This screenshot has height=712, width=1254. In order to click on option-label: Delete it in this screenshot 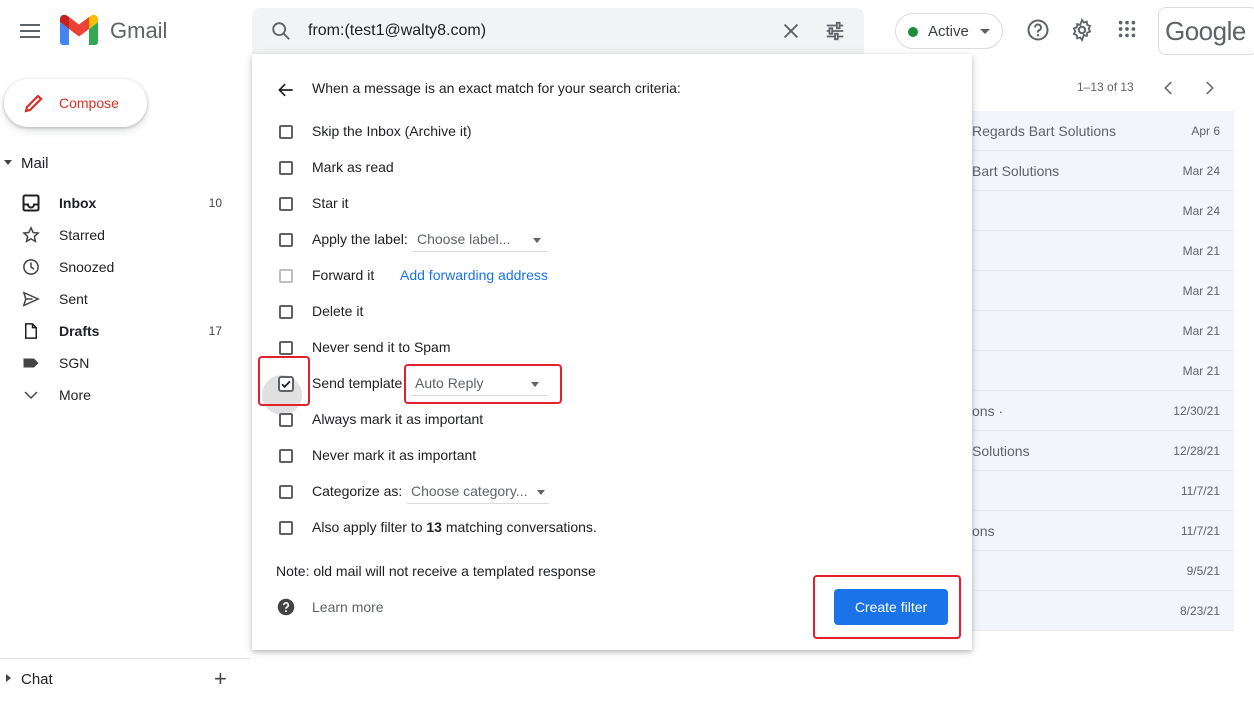, I will do `click(338, 311)`.